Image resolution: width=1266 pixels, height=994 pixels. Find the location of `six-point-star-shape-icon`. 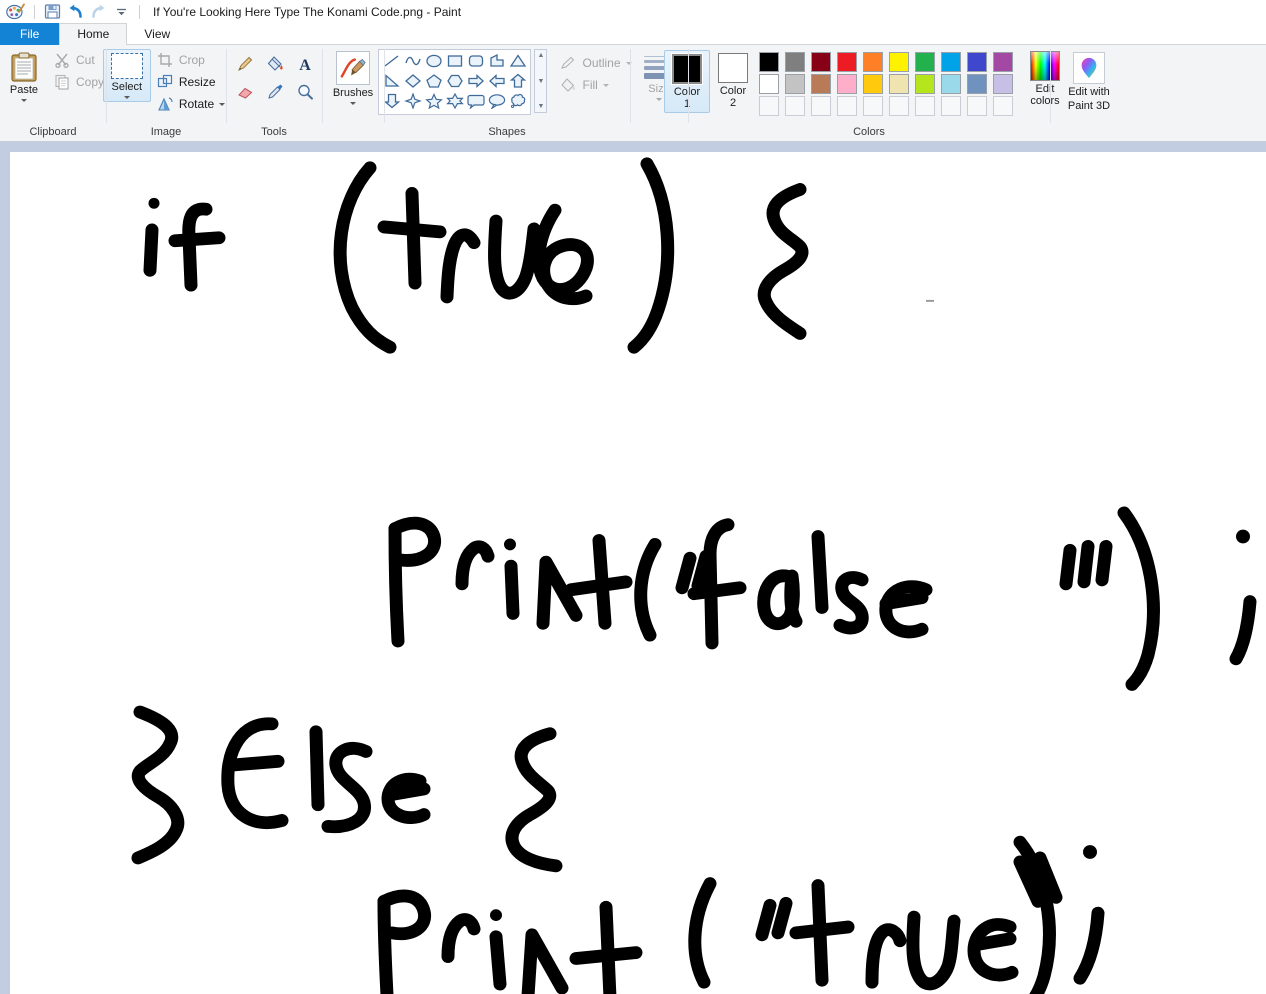

six-point-star-shape-icon is located at coordinates (455, 102).